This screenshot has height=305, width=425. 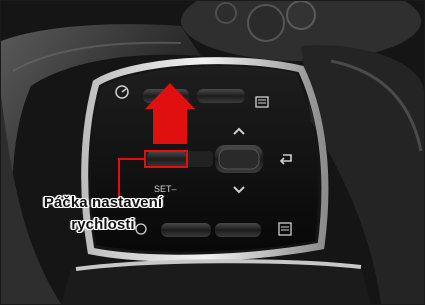 I want to click on callout-label-line1: Páčka nastavení, so click(x=103, y=202).